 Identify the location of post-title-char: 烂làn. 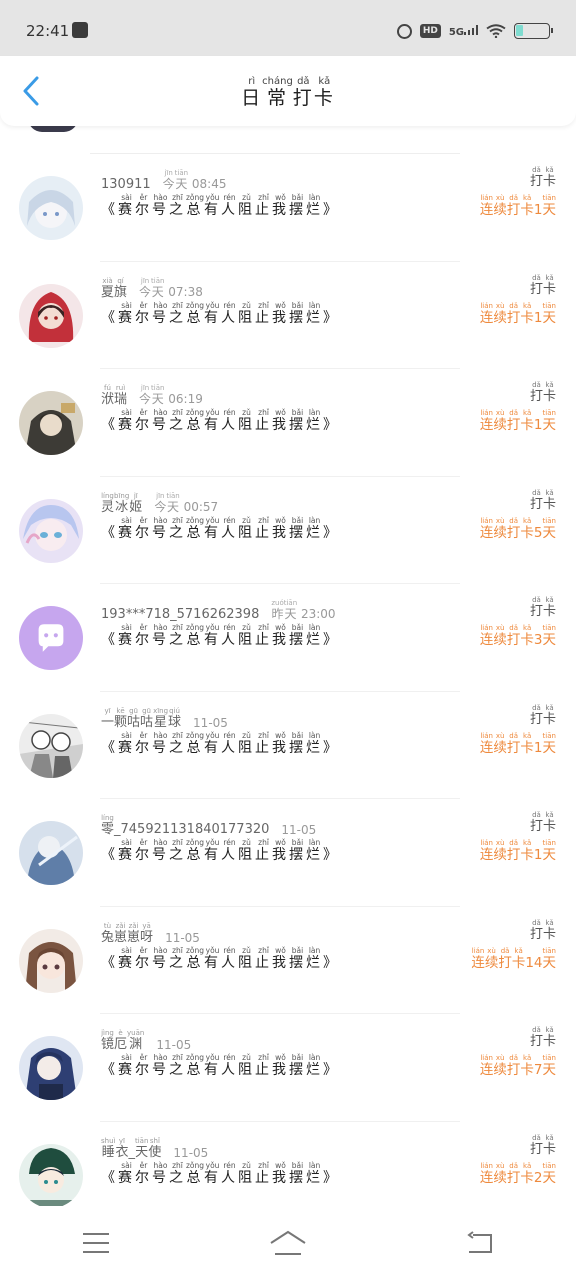
(315, 420).